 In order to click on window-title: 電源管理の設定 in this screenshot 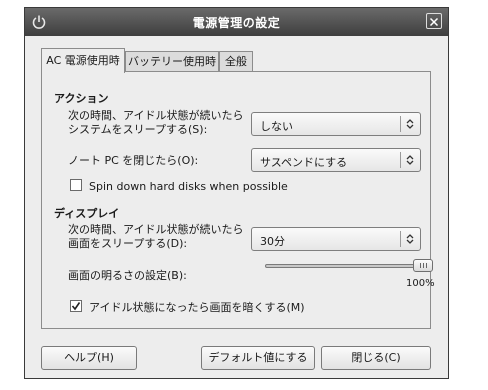, I will do `click(236, 23)`.